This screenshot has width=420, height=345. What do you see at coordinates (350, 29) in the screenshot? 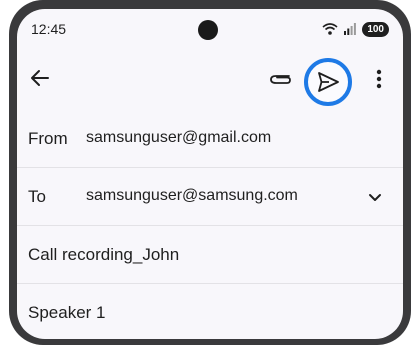
I see `signal-icon` at bounding box center [350, 29].